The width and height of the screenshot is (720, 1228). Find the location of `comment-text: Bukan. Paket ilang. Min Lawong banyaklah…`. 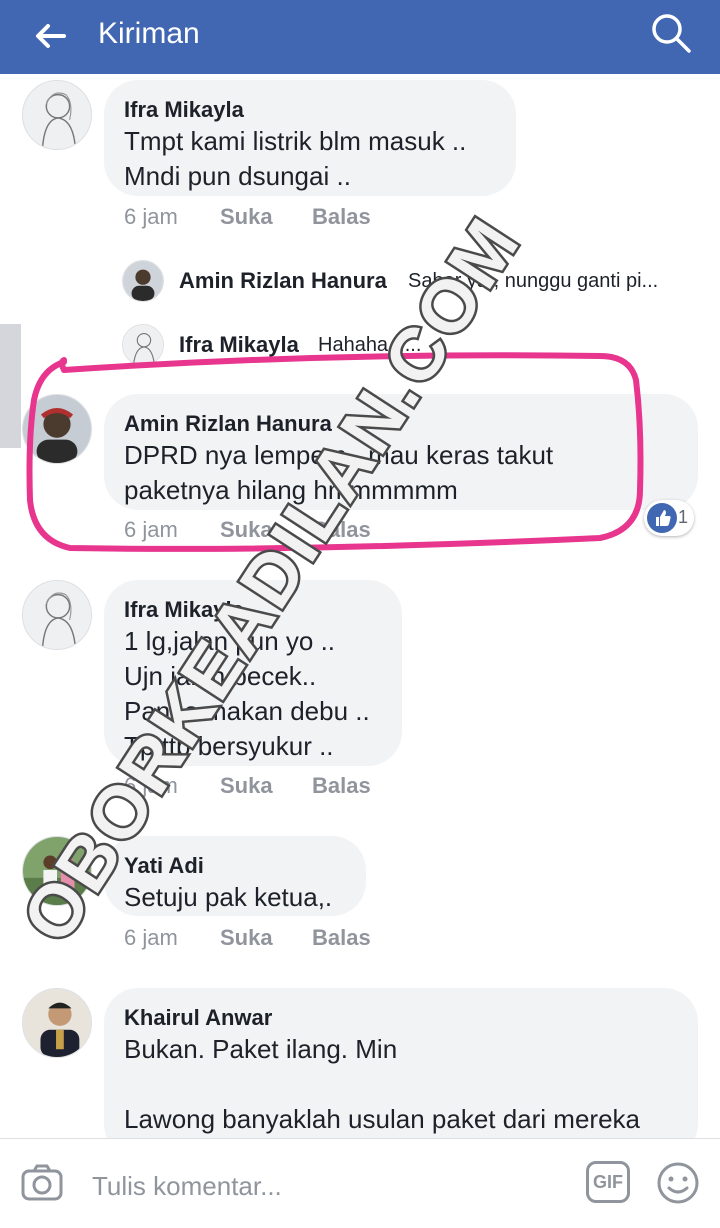

comment-text: Bukan. Paket ilang. Min Lawong banyaklah… is located at coordinates (382, 1084).